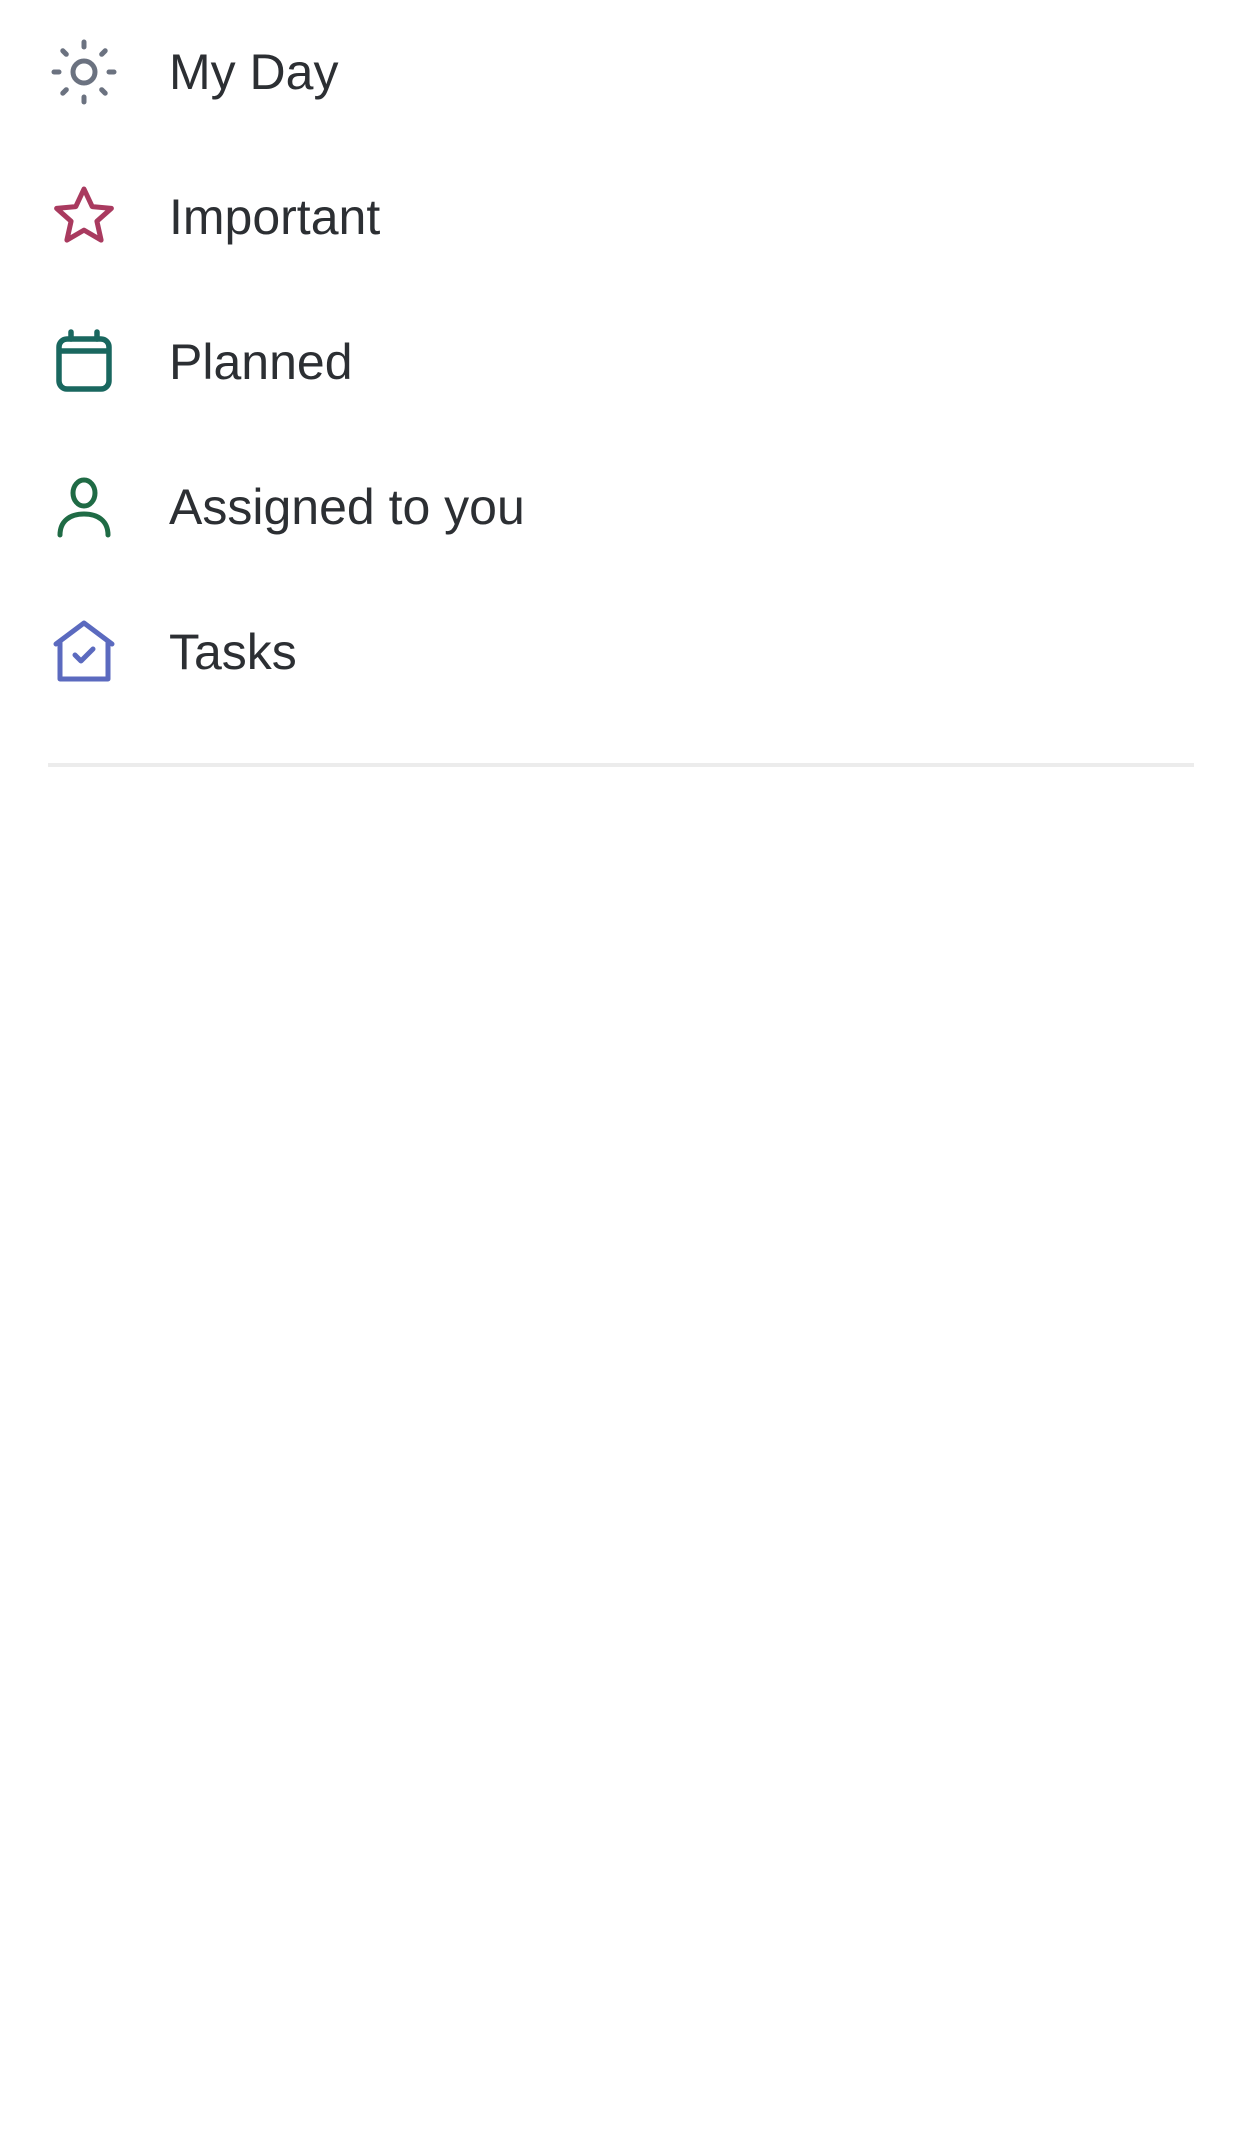 This screenshot has height=2142, width=1242. What do you see at coordinates (621, 765) in the screenshot?
I see `divider` at bounding box center [621, 765].